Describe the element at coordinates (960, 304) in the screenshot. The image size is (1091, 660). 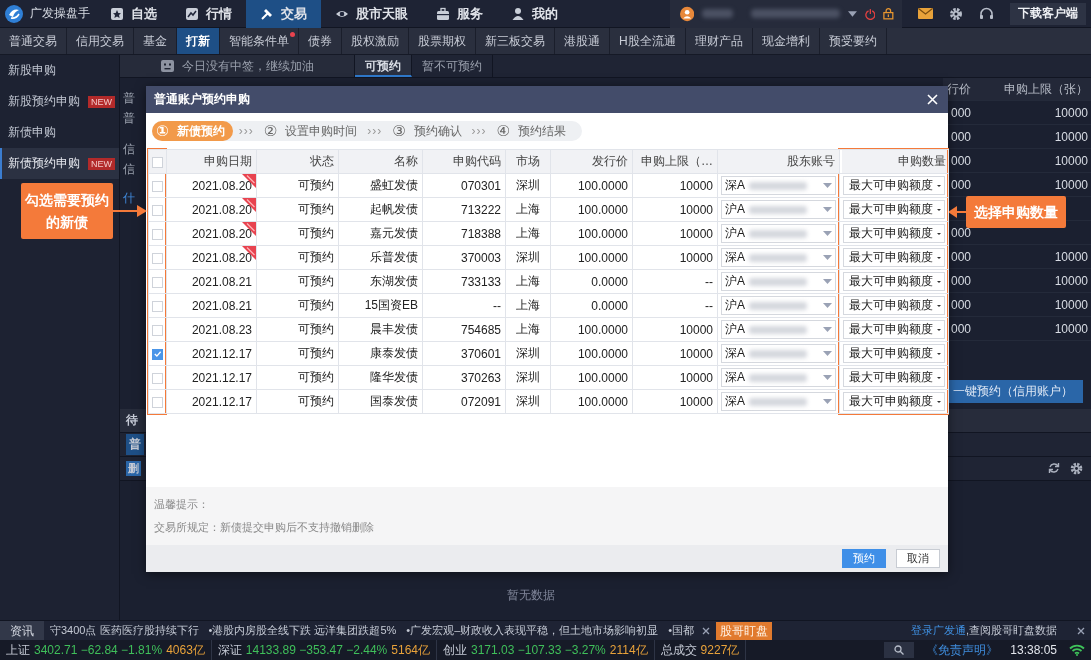
I see `table-cell-text: 000` at that location.